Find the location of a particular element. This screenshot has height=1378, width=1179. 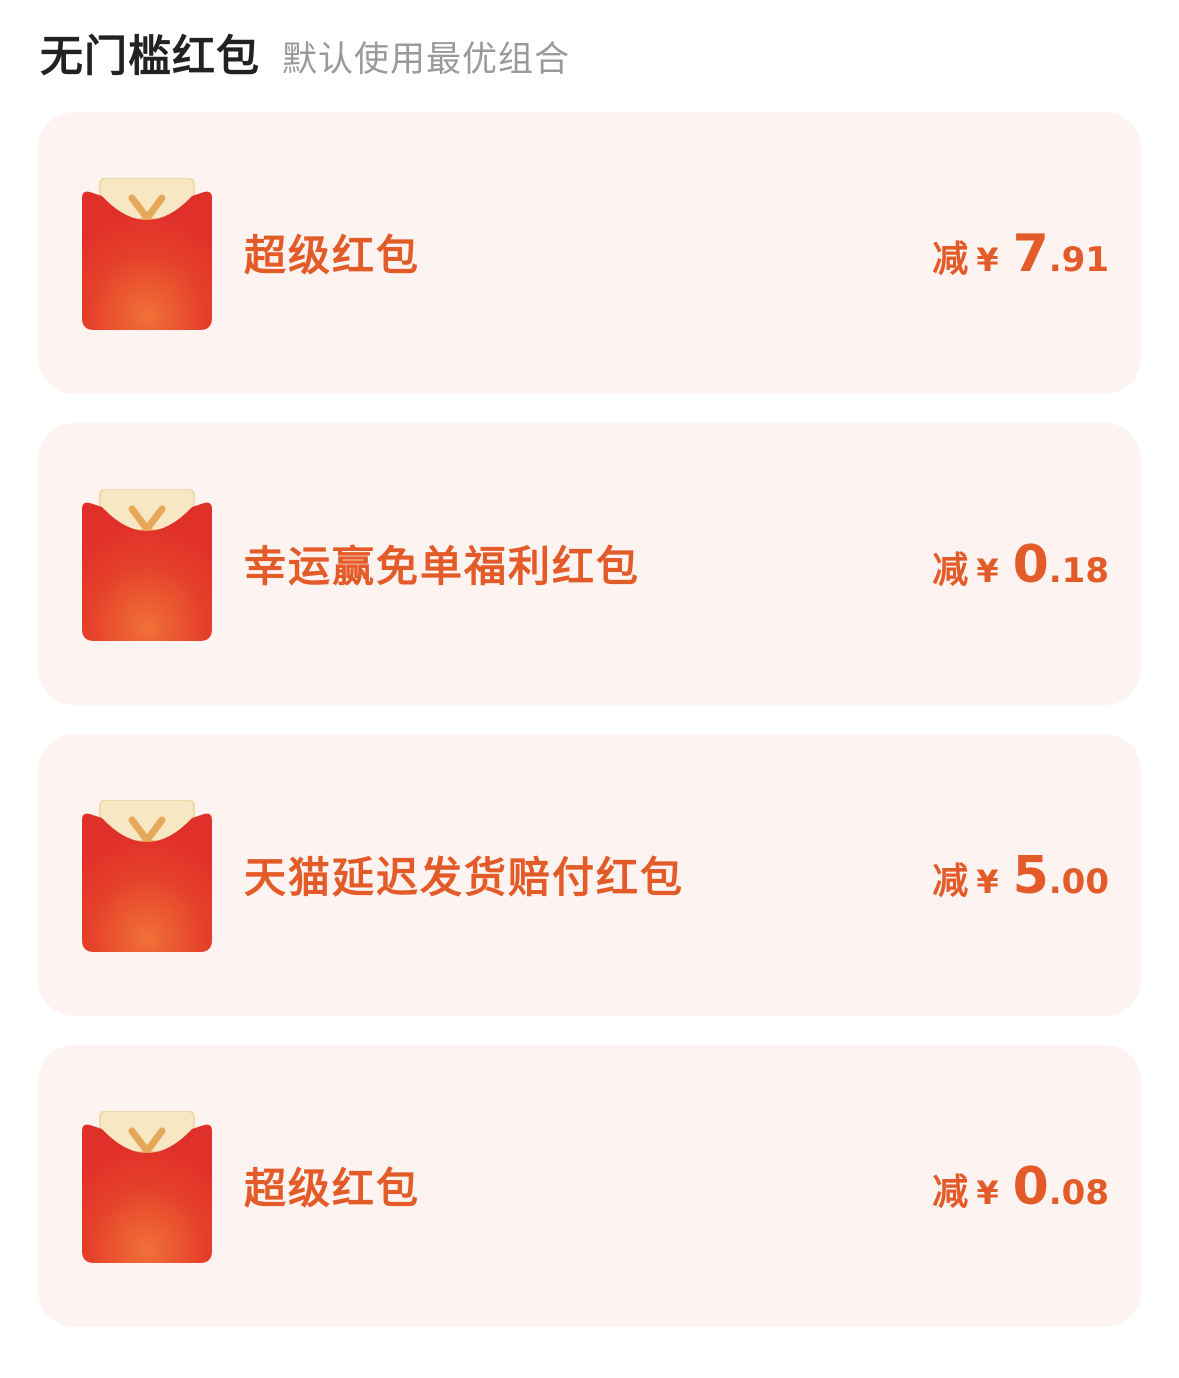

discount-amount-decimal: .08 is located at coordinates (1078, 1193).